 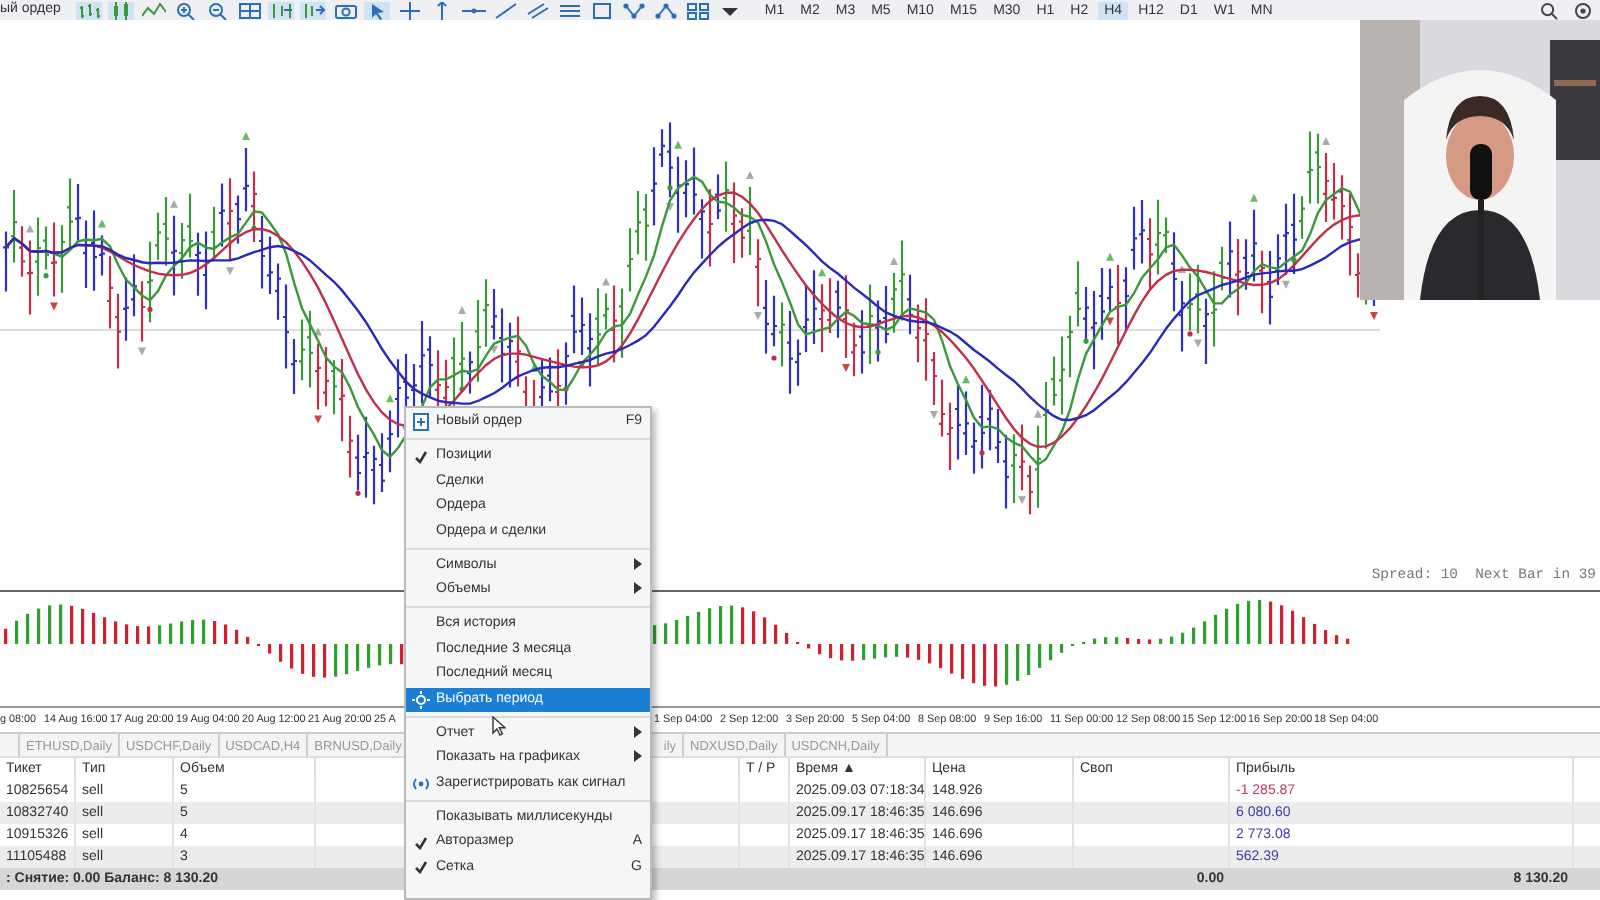 I want to click on chart-shift-icon, so click(x=281, y=10).